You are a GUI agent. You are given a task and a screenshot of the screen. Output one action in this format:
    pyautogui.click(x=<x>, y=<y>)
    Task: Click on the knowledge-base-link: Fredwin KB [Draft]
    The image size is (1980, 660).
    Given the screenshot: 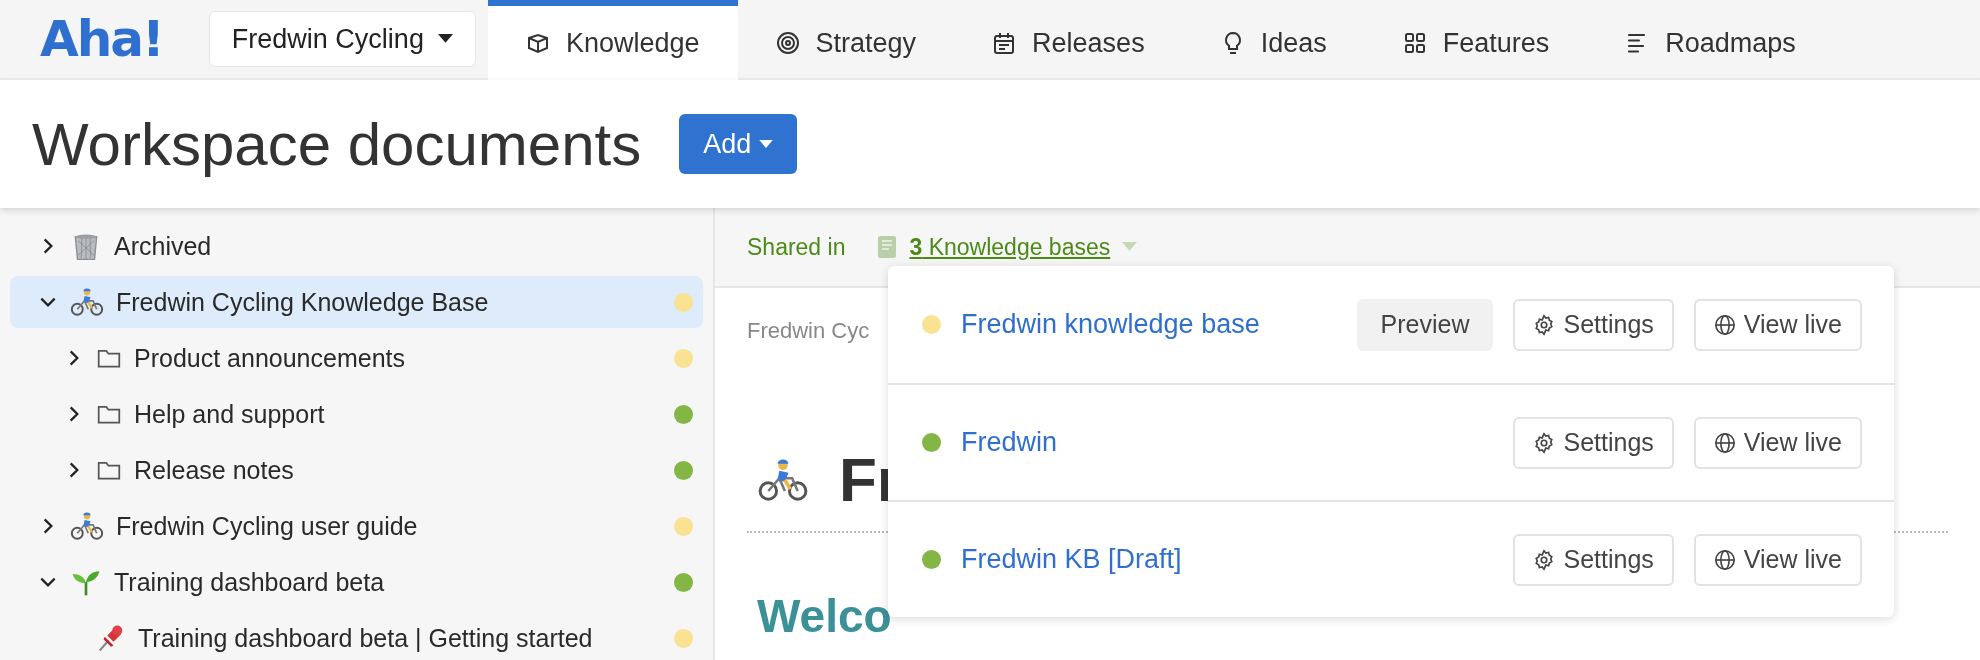 What is the action you would take?
    pyautogui.click(x=1071, y=559)
    